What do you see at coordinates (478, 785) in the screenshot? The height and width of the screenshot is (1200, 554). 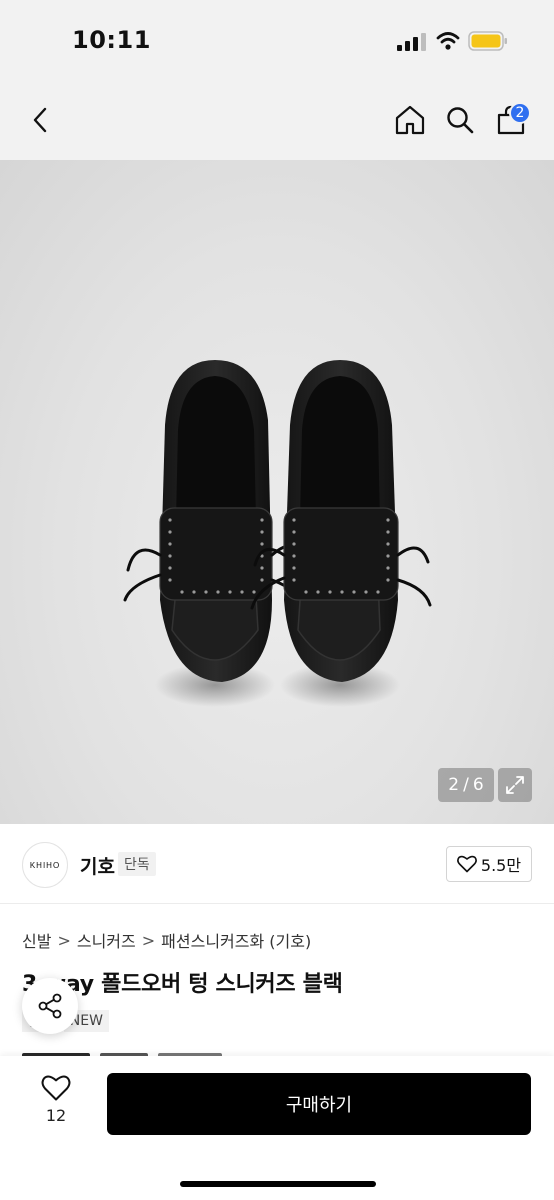 I see `image-counter-total: 6` at bounding box center [478, 785].